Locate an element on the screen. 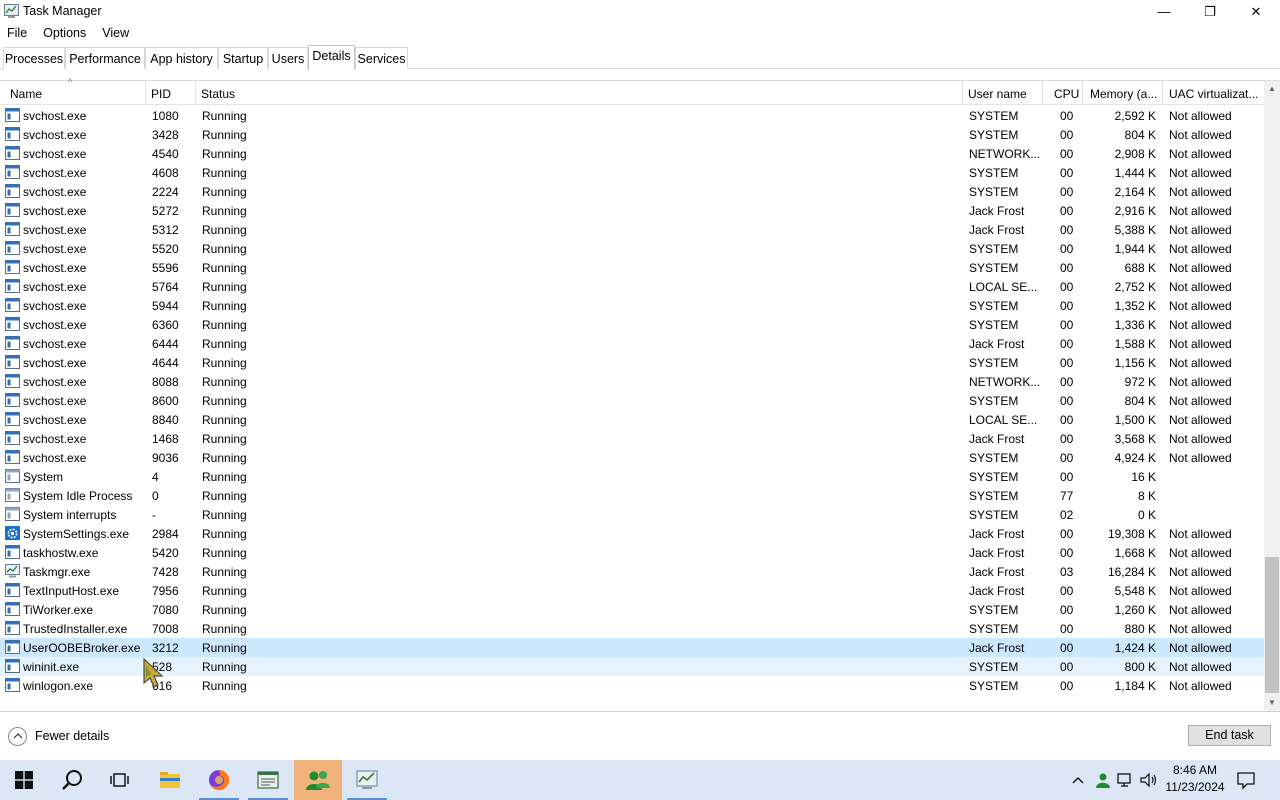 The height and width of the screenshot is (800, 1280). system-clock: 8:46 AM 11/23/2024 is located at coordinates (1195, 779).